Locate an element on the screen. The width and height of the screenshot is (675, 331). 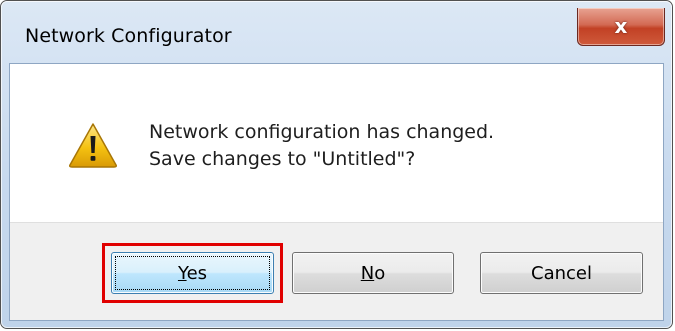
close-button: x is located at coordinates (621, 27).